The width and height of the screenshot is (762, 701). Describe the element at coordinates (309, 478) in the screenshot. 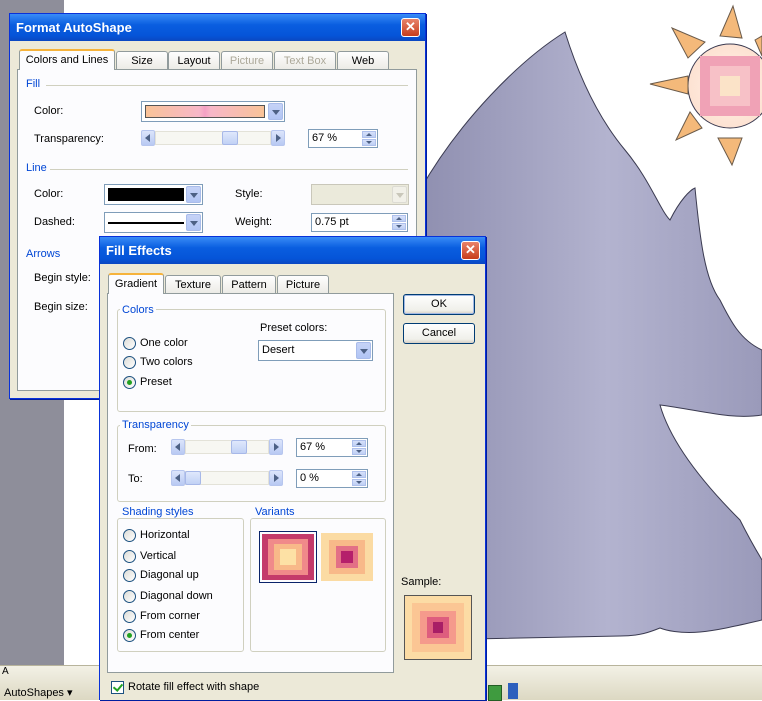

I see `to-value: 0 %` at that location.